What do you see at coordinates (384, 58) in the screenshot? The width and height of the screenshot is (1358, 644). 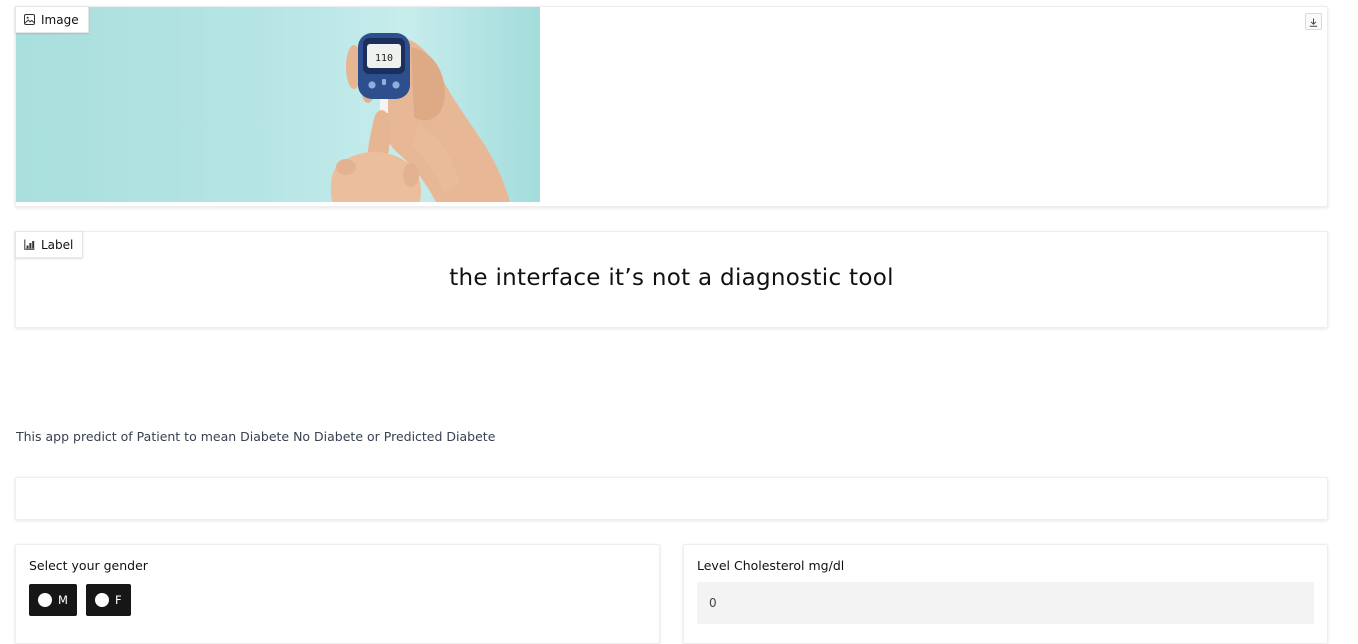 I see `svg-text: 110` at bounding box center [384, 58].